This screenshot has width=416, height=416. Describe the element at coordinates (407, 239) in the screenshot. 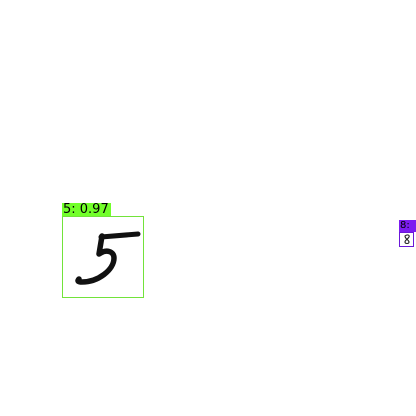

I see `handwritten-digit-8-icon` at that location.